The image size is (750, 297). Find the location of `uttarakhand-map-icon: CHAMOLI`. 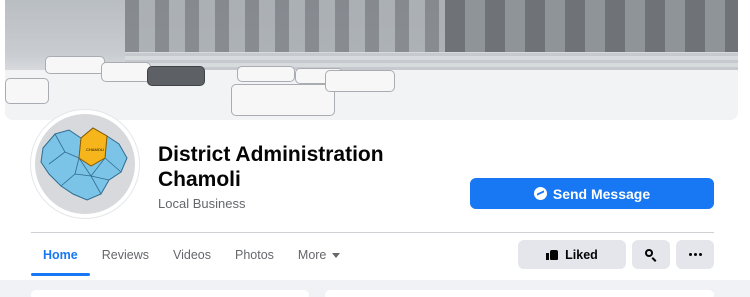

uttarakhand-map-icon: CHAMOLI is located at coordinates (84, 164).